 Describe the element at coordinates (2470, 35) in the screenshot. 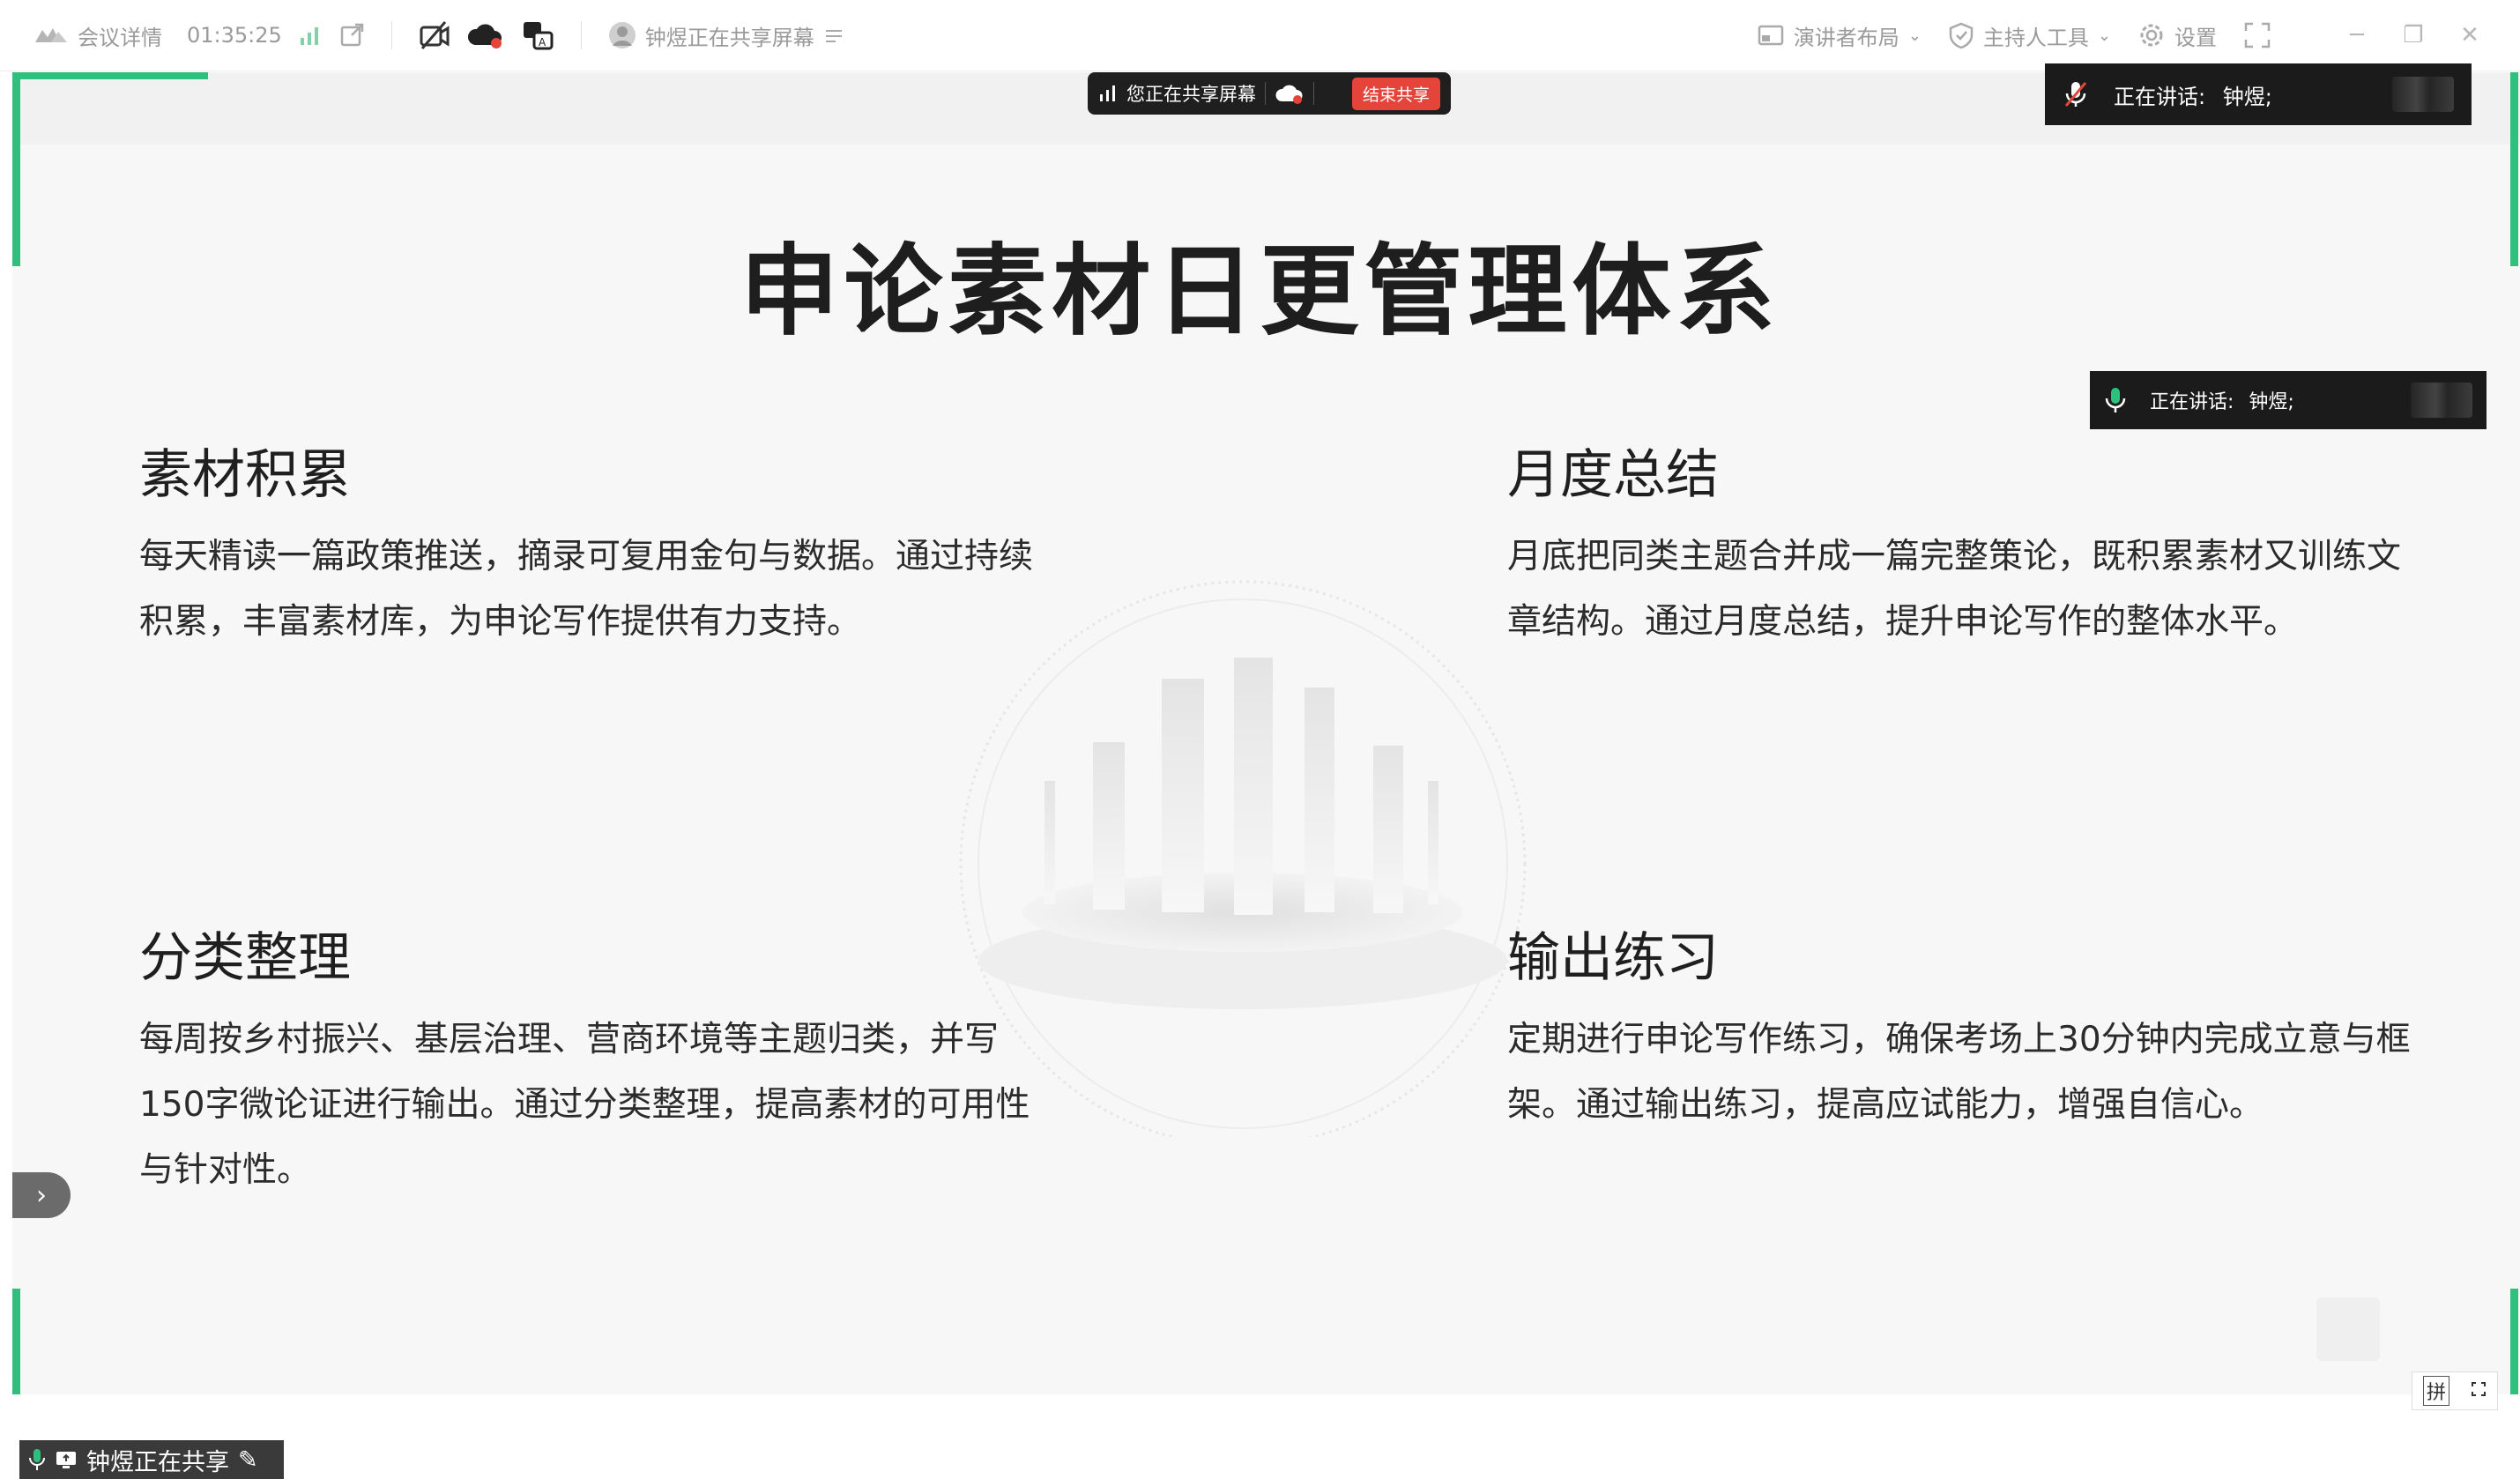

I see `close-icon: ✕` at that location.